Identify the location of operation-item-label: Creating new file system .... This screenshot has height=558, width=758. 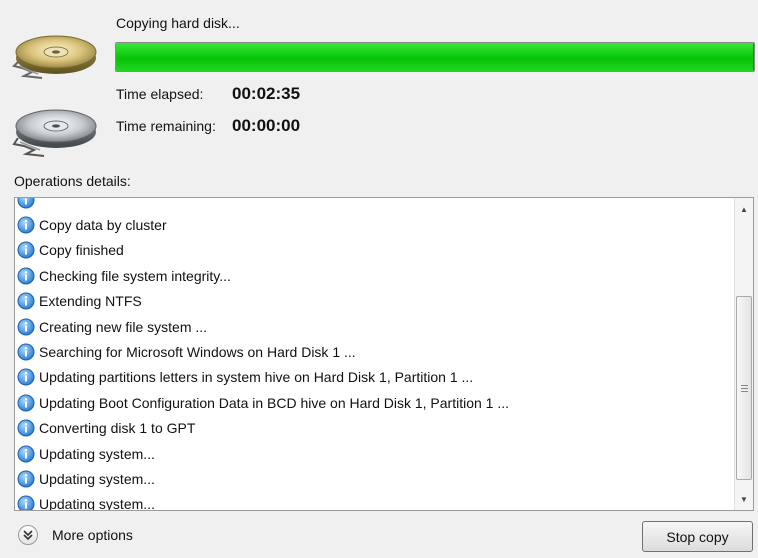
(123, 326).